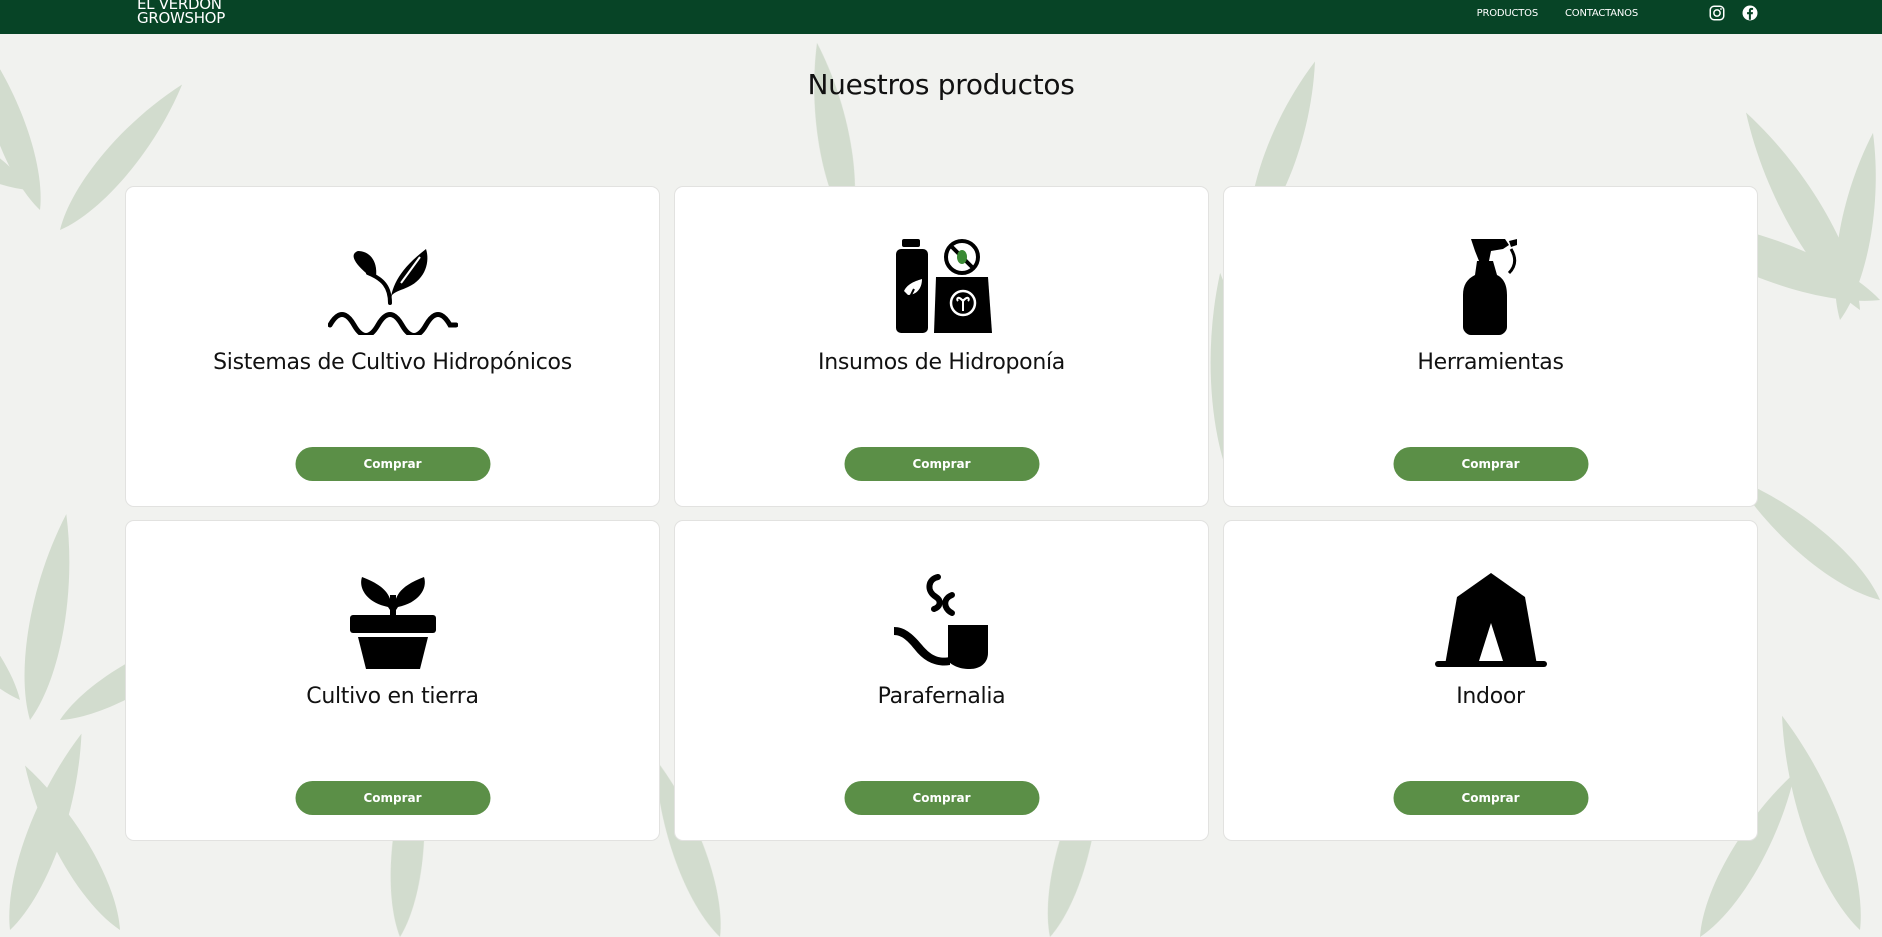  I want to click on nav-link-contactanos: CONTACTANOS, so click(1601, 13).